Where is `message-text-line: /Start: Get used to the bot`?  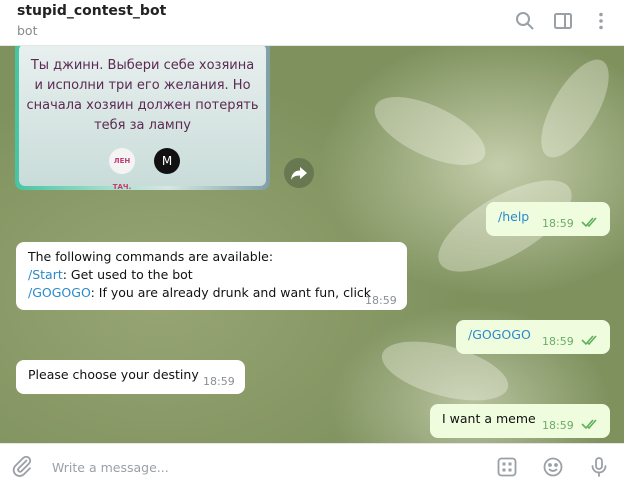 message-text-line: /Start: Get used to the bot is located at coordinates (211, 275).